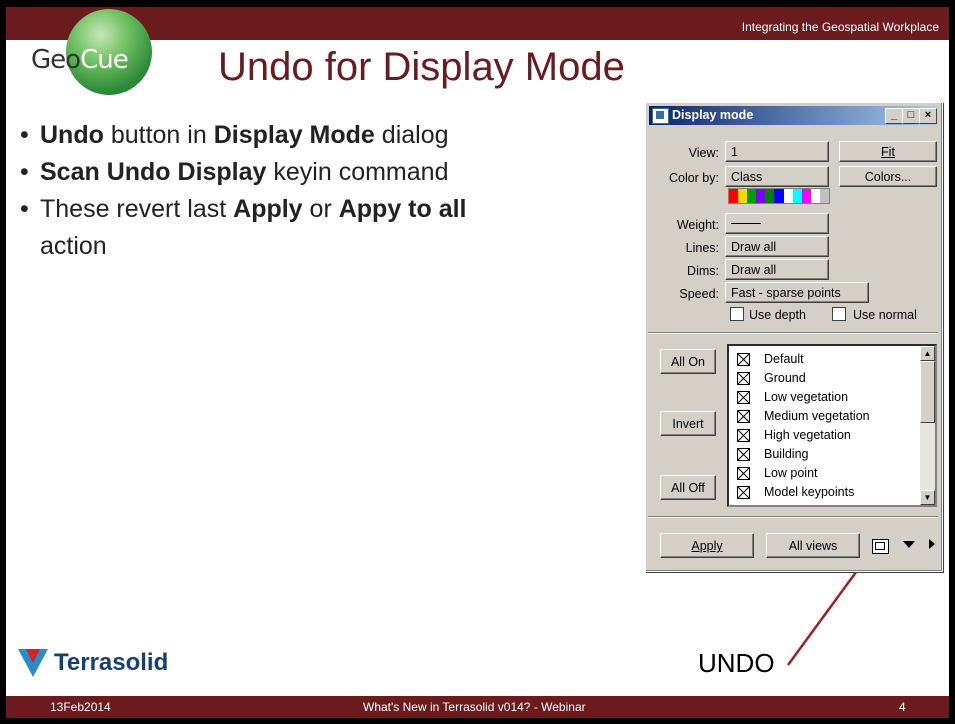  Describe the element at coordinates (839, 314) in the screenshot. I see `use-normal-checkbox` at that location.